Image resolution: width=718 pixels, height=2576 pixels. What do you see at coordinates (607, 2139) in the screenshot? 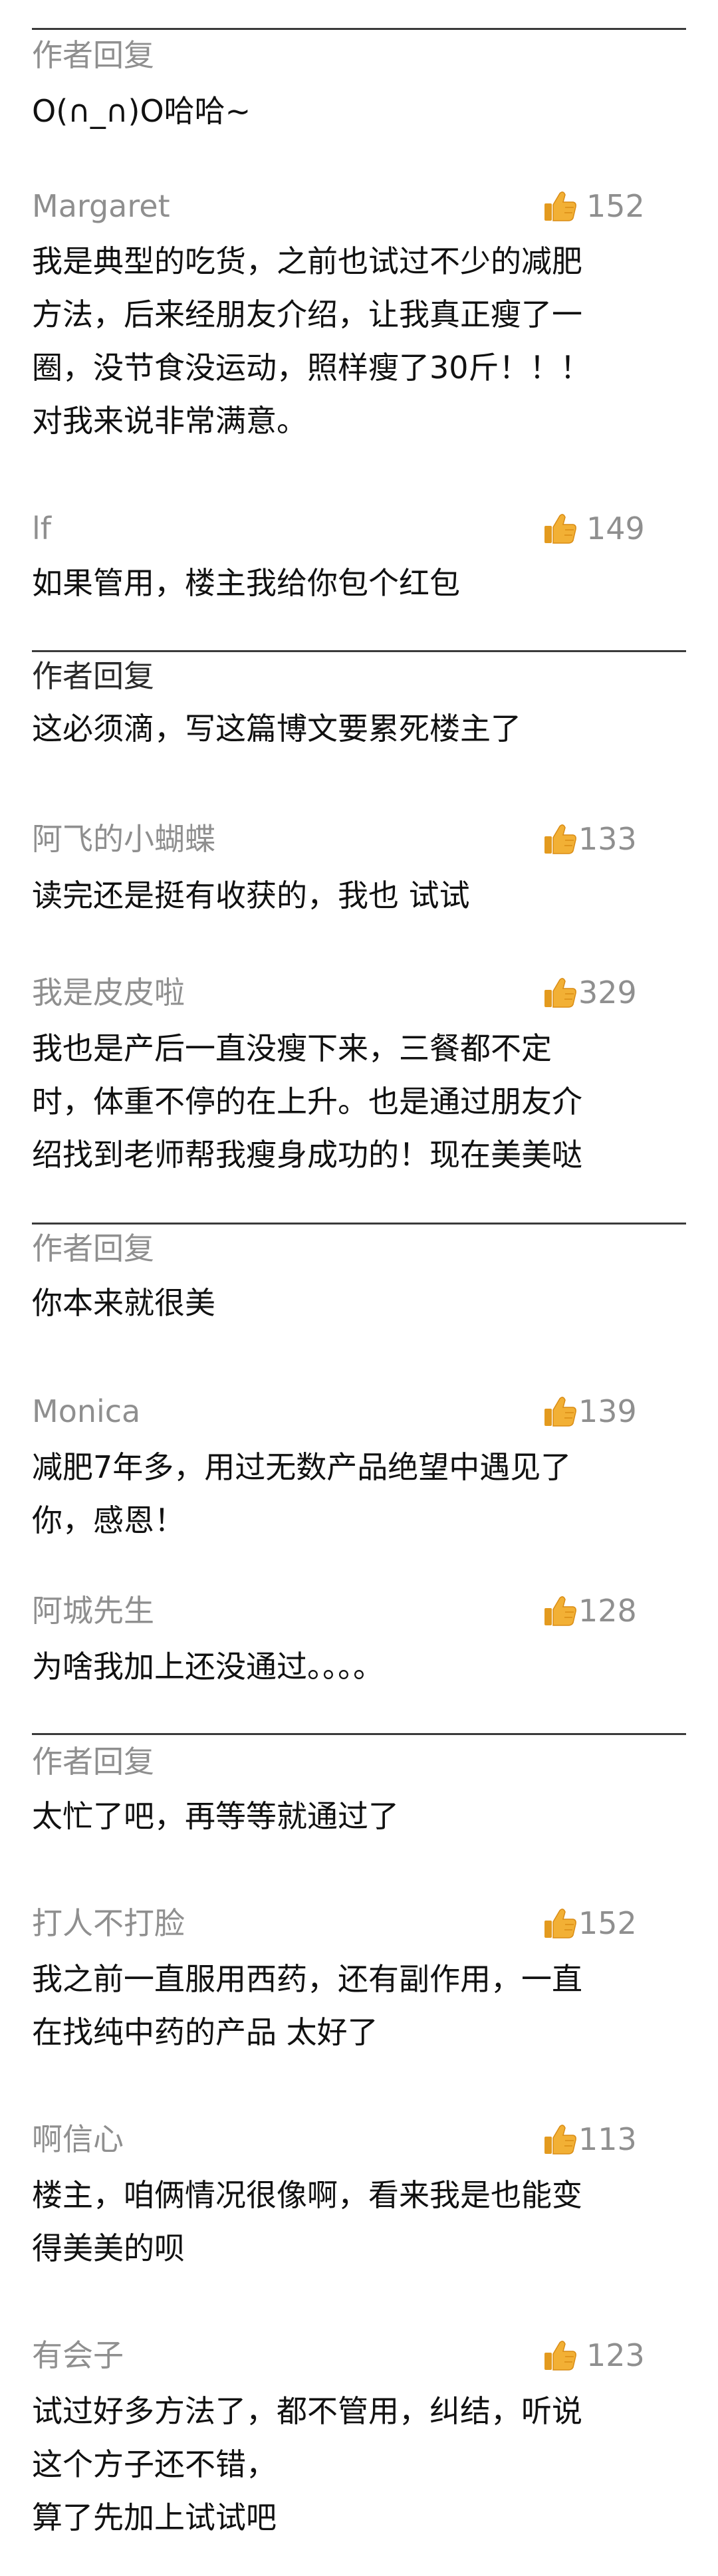
I see `like-count: 113` at bounding box center [607, 2139].